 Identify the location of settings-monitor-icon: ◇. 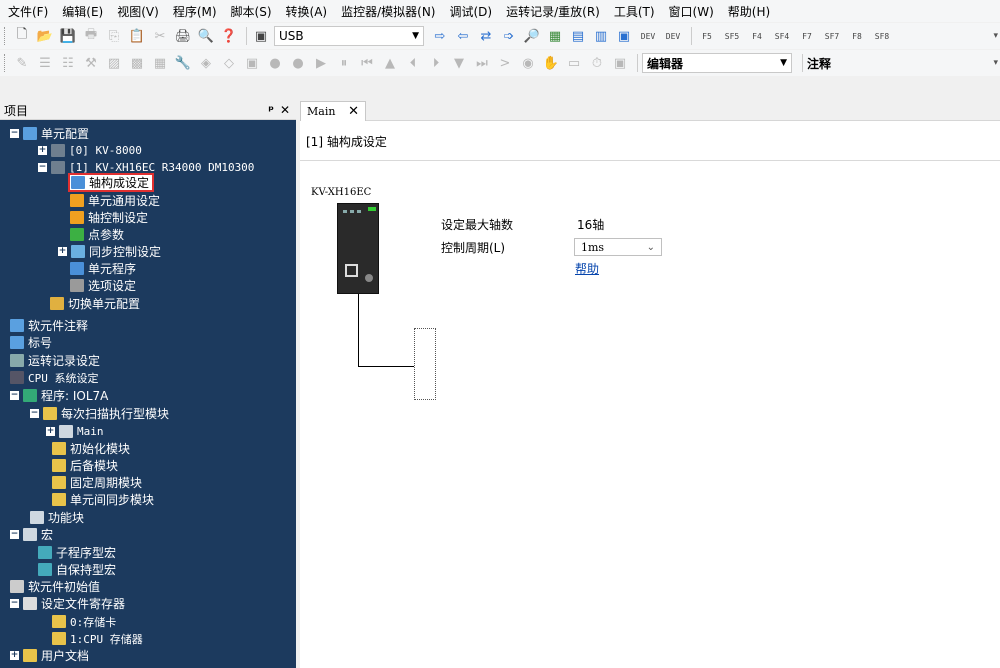
(229, 63).